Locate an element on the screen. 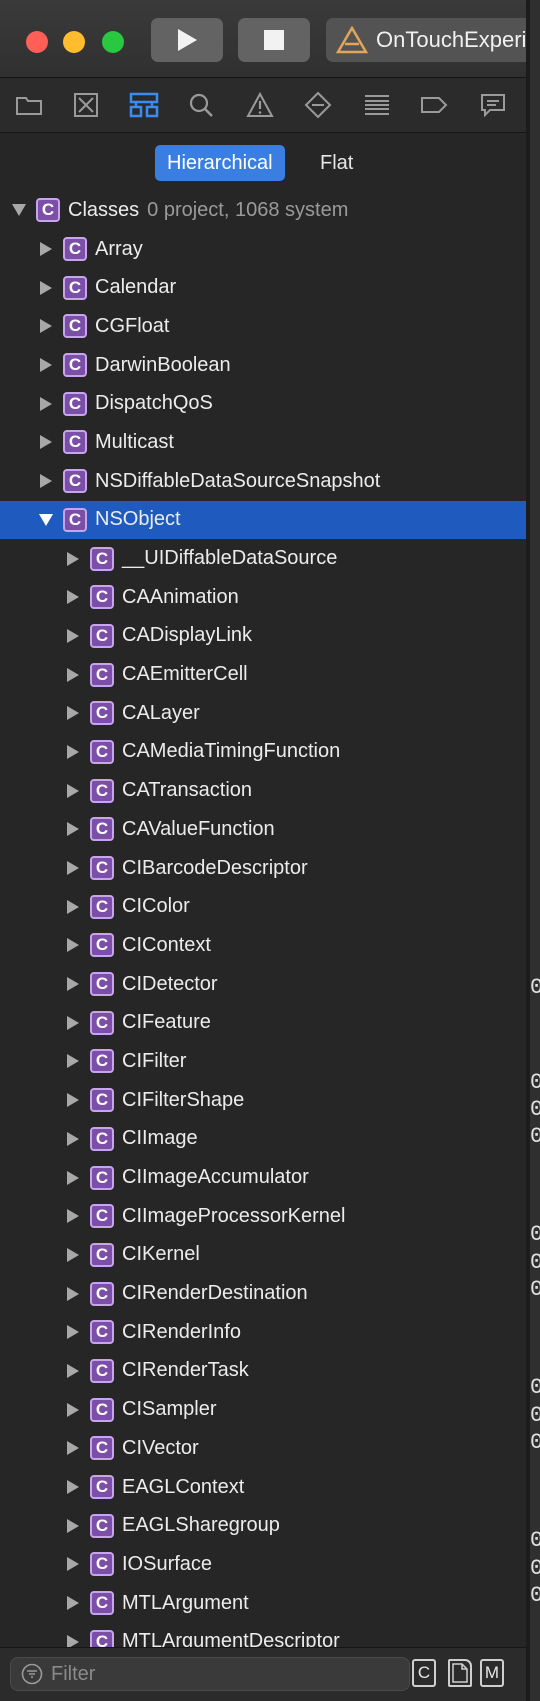 The image size is (540, 1701). filter-input: Filter is located at coordinates (210, 1674).